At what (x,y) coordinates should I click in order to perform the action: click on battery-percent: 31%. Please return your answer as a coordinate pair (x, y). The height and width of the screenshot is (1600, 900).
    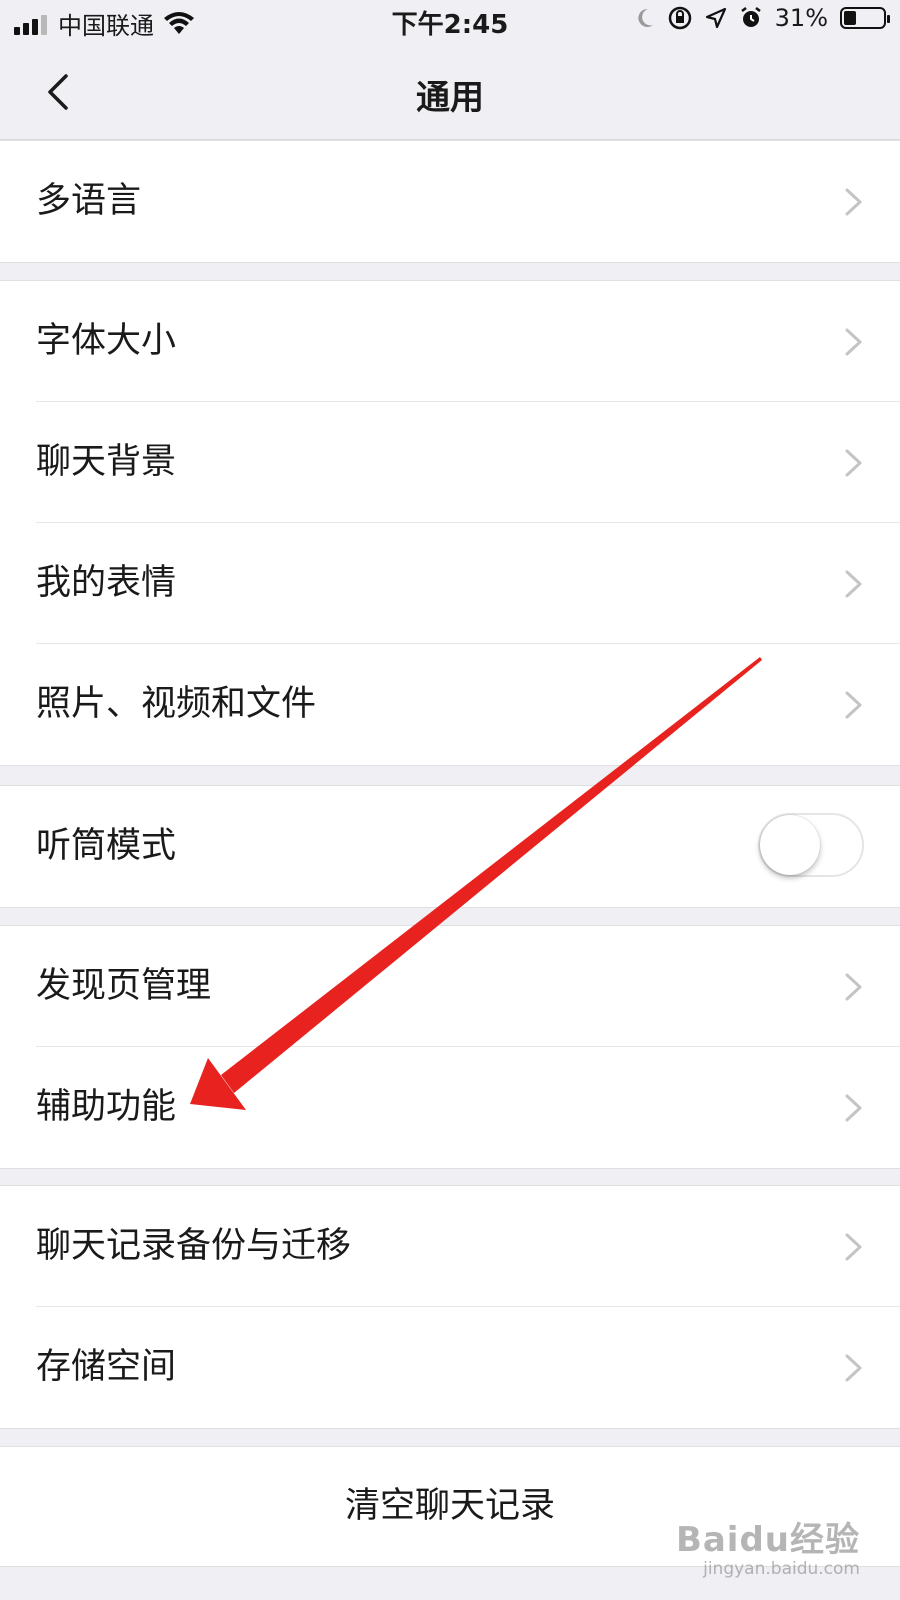
    Looking at the image, I should click on (801, 18).